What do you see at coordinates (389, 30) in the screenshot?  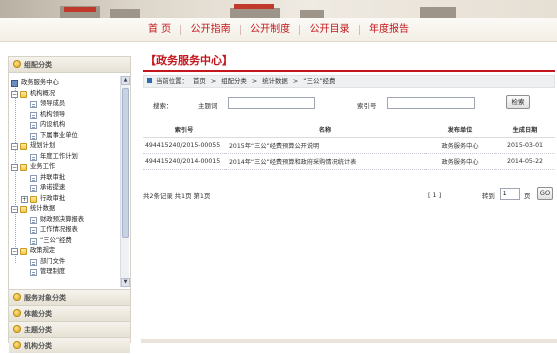 I see `nav-annual-report: 年度报告` at bounding box center [389, 30].